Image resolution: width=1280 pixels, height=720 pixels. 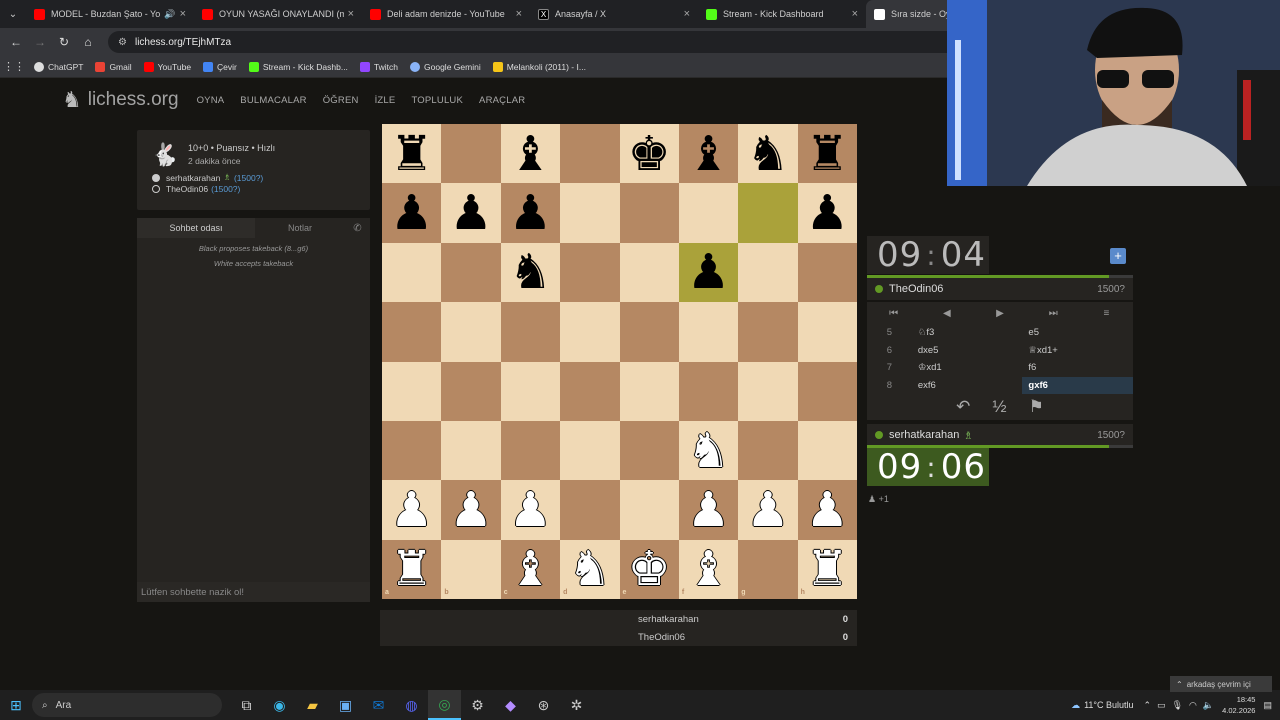 What do you see at coordinates (1000, 289) in the screenshot?
I see `opponent-name-row: TheOdin06 1500?` at bounding box center [1000, 289].